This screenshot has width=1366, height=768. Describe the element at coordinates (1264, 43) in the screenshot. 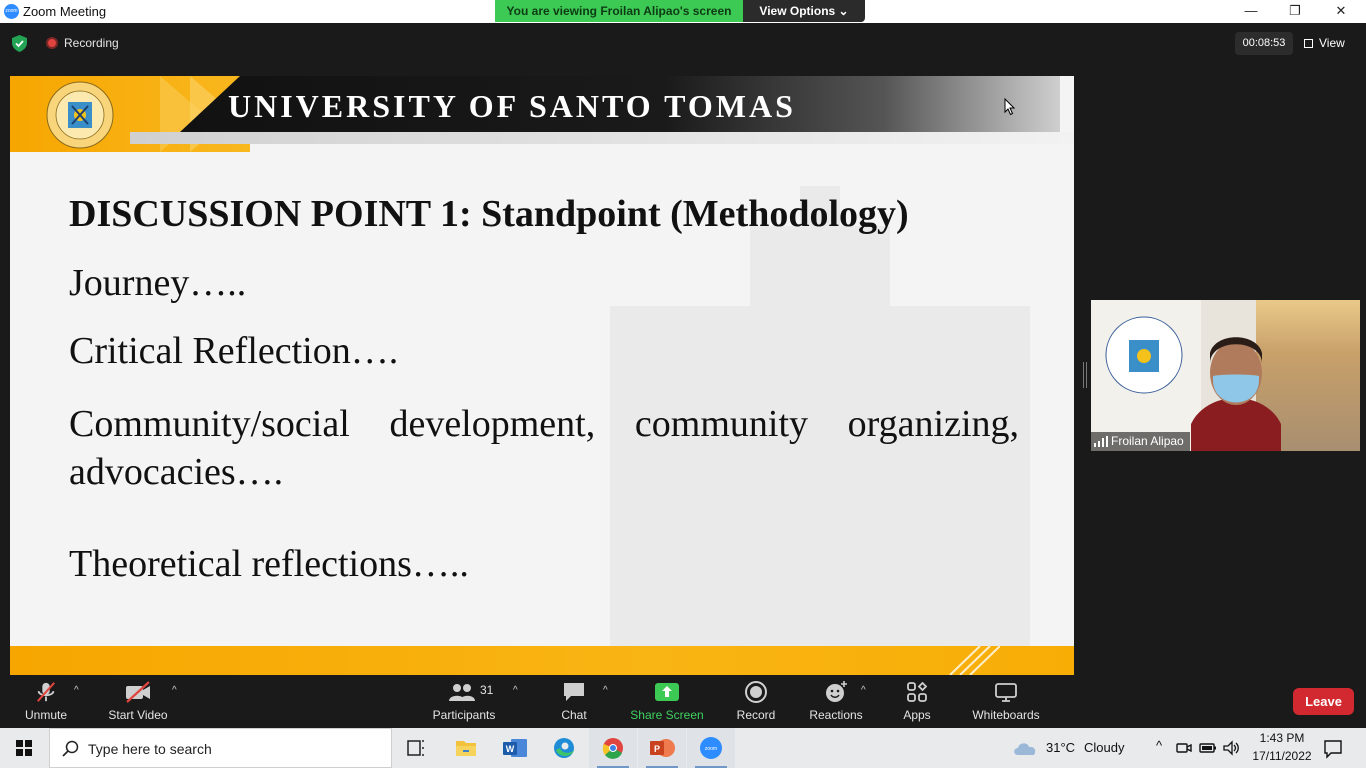

I see `meeting-timer: 00:08:53` at that location.